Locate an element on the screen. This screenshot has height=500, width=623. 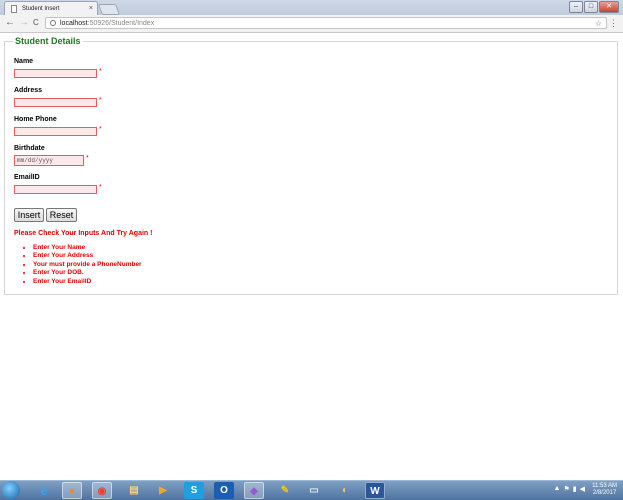
chrome-icon: ◉ is located at coordinates (102, 490).